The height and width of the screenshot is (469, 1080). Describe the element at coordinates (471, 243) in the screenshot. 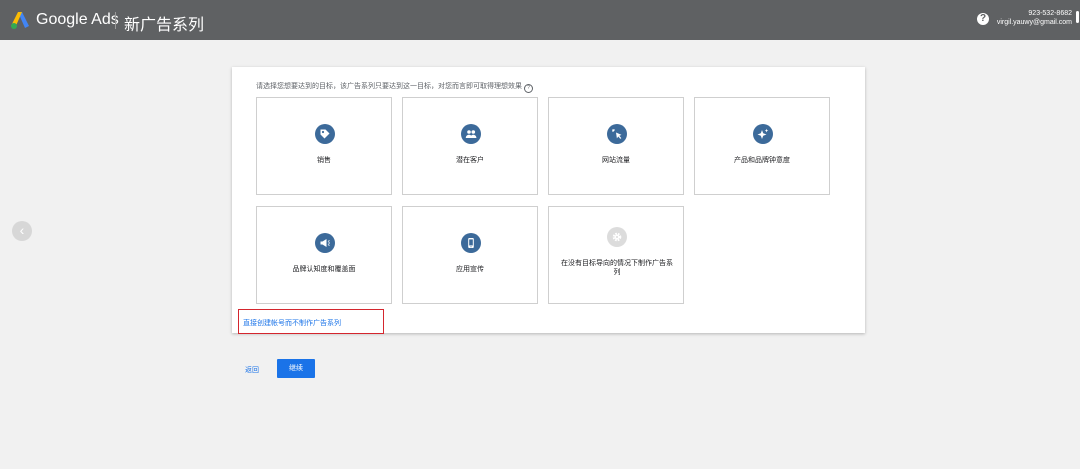

I see `phone-icon` at that location.